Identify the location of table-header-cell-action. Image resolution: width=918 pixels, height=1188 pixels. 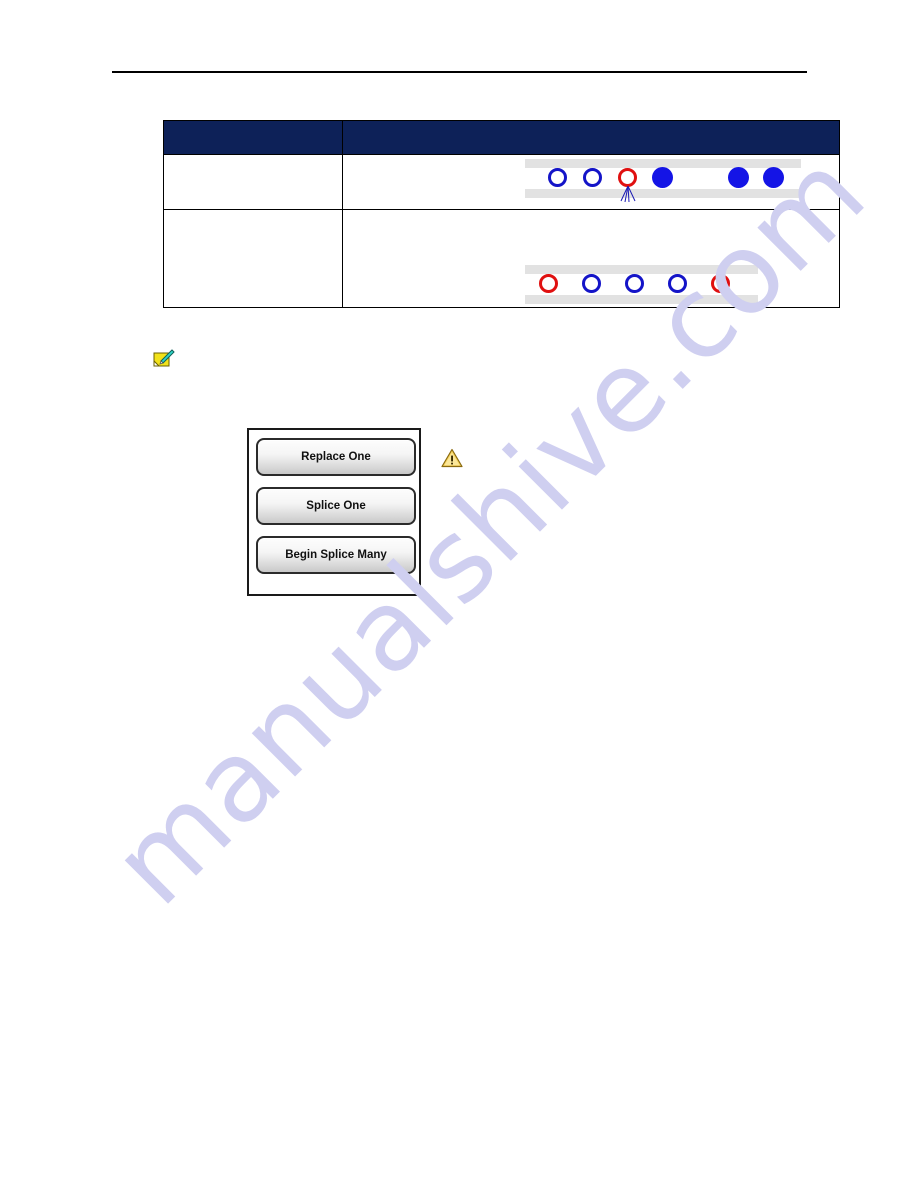
(253, 137).